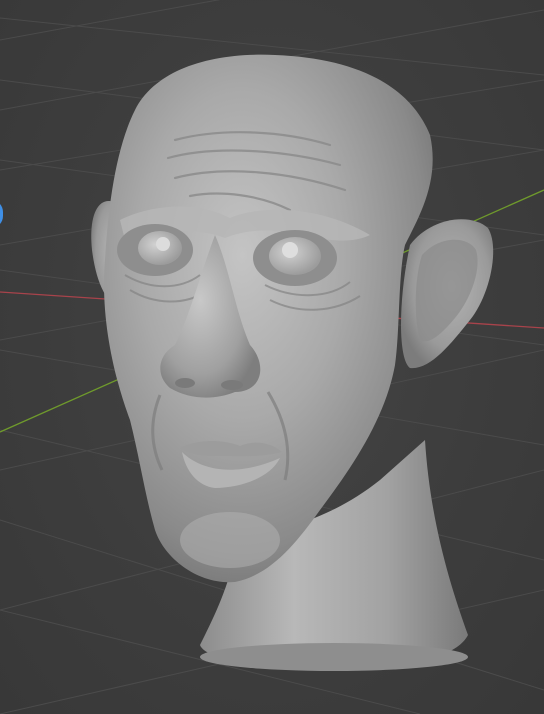 This screenshot has width=544, height=714. Describe the element at coordinates (230, 540) in the screenshot. I see `chin` at that location.